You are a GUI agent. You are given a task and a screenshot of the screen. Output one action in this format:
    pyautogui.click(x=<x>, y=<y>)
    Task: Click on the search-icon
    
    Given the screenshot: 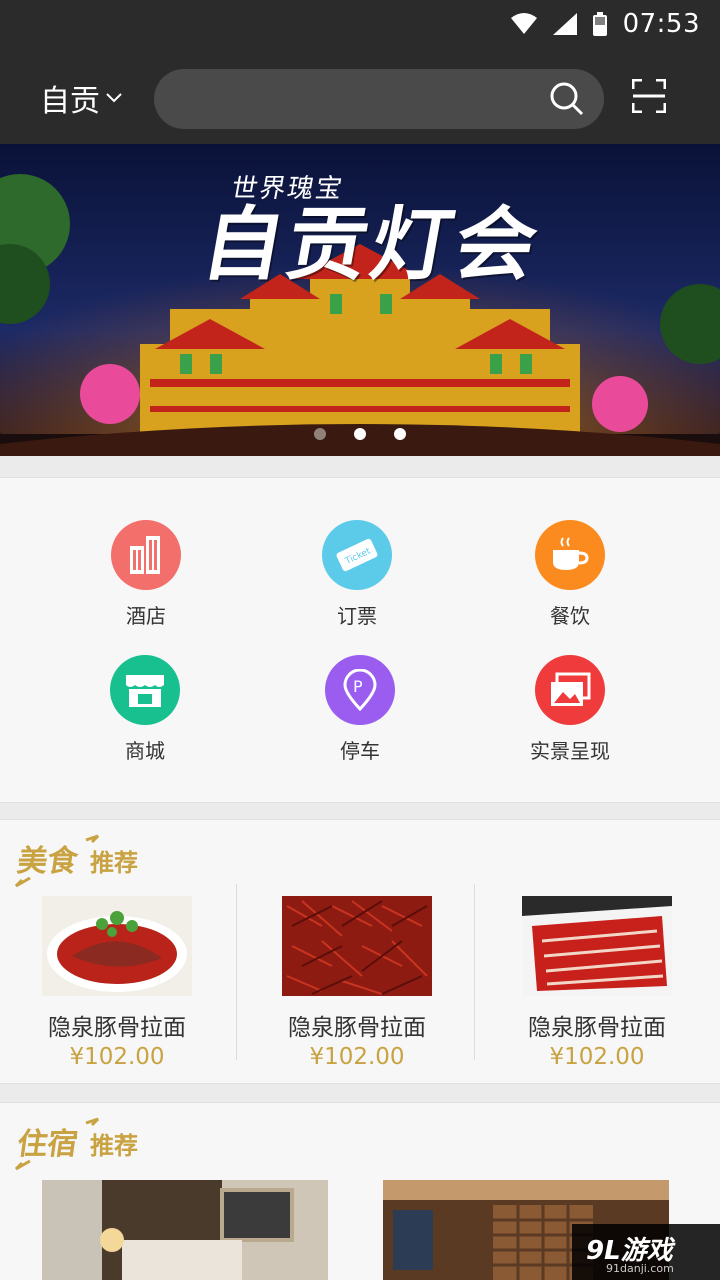 What is the action you would take?
    pyautogui.click(x=567, y=99)
    